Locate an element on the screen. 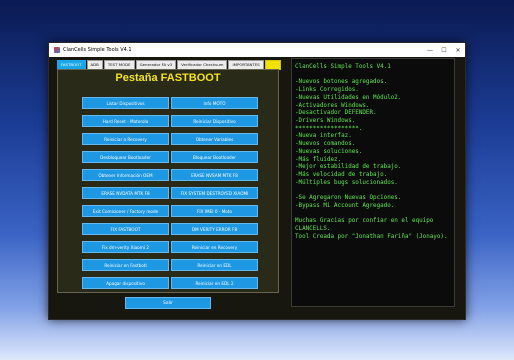  reboot-fastboot-button: Reiniciar en Fastbotl is located at coordinates (125, 265).